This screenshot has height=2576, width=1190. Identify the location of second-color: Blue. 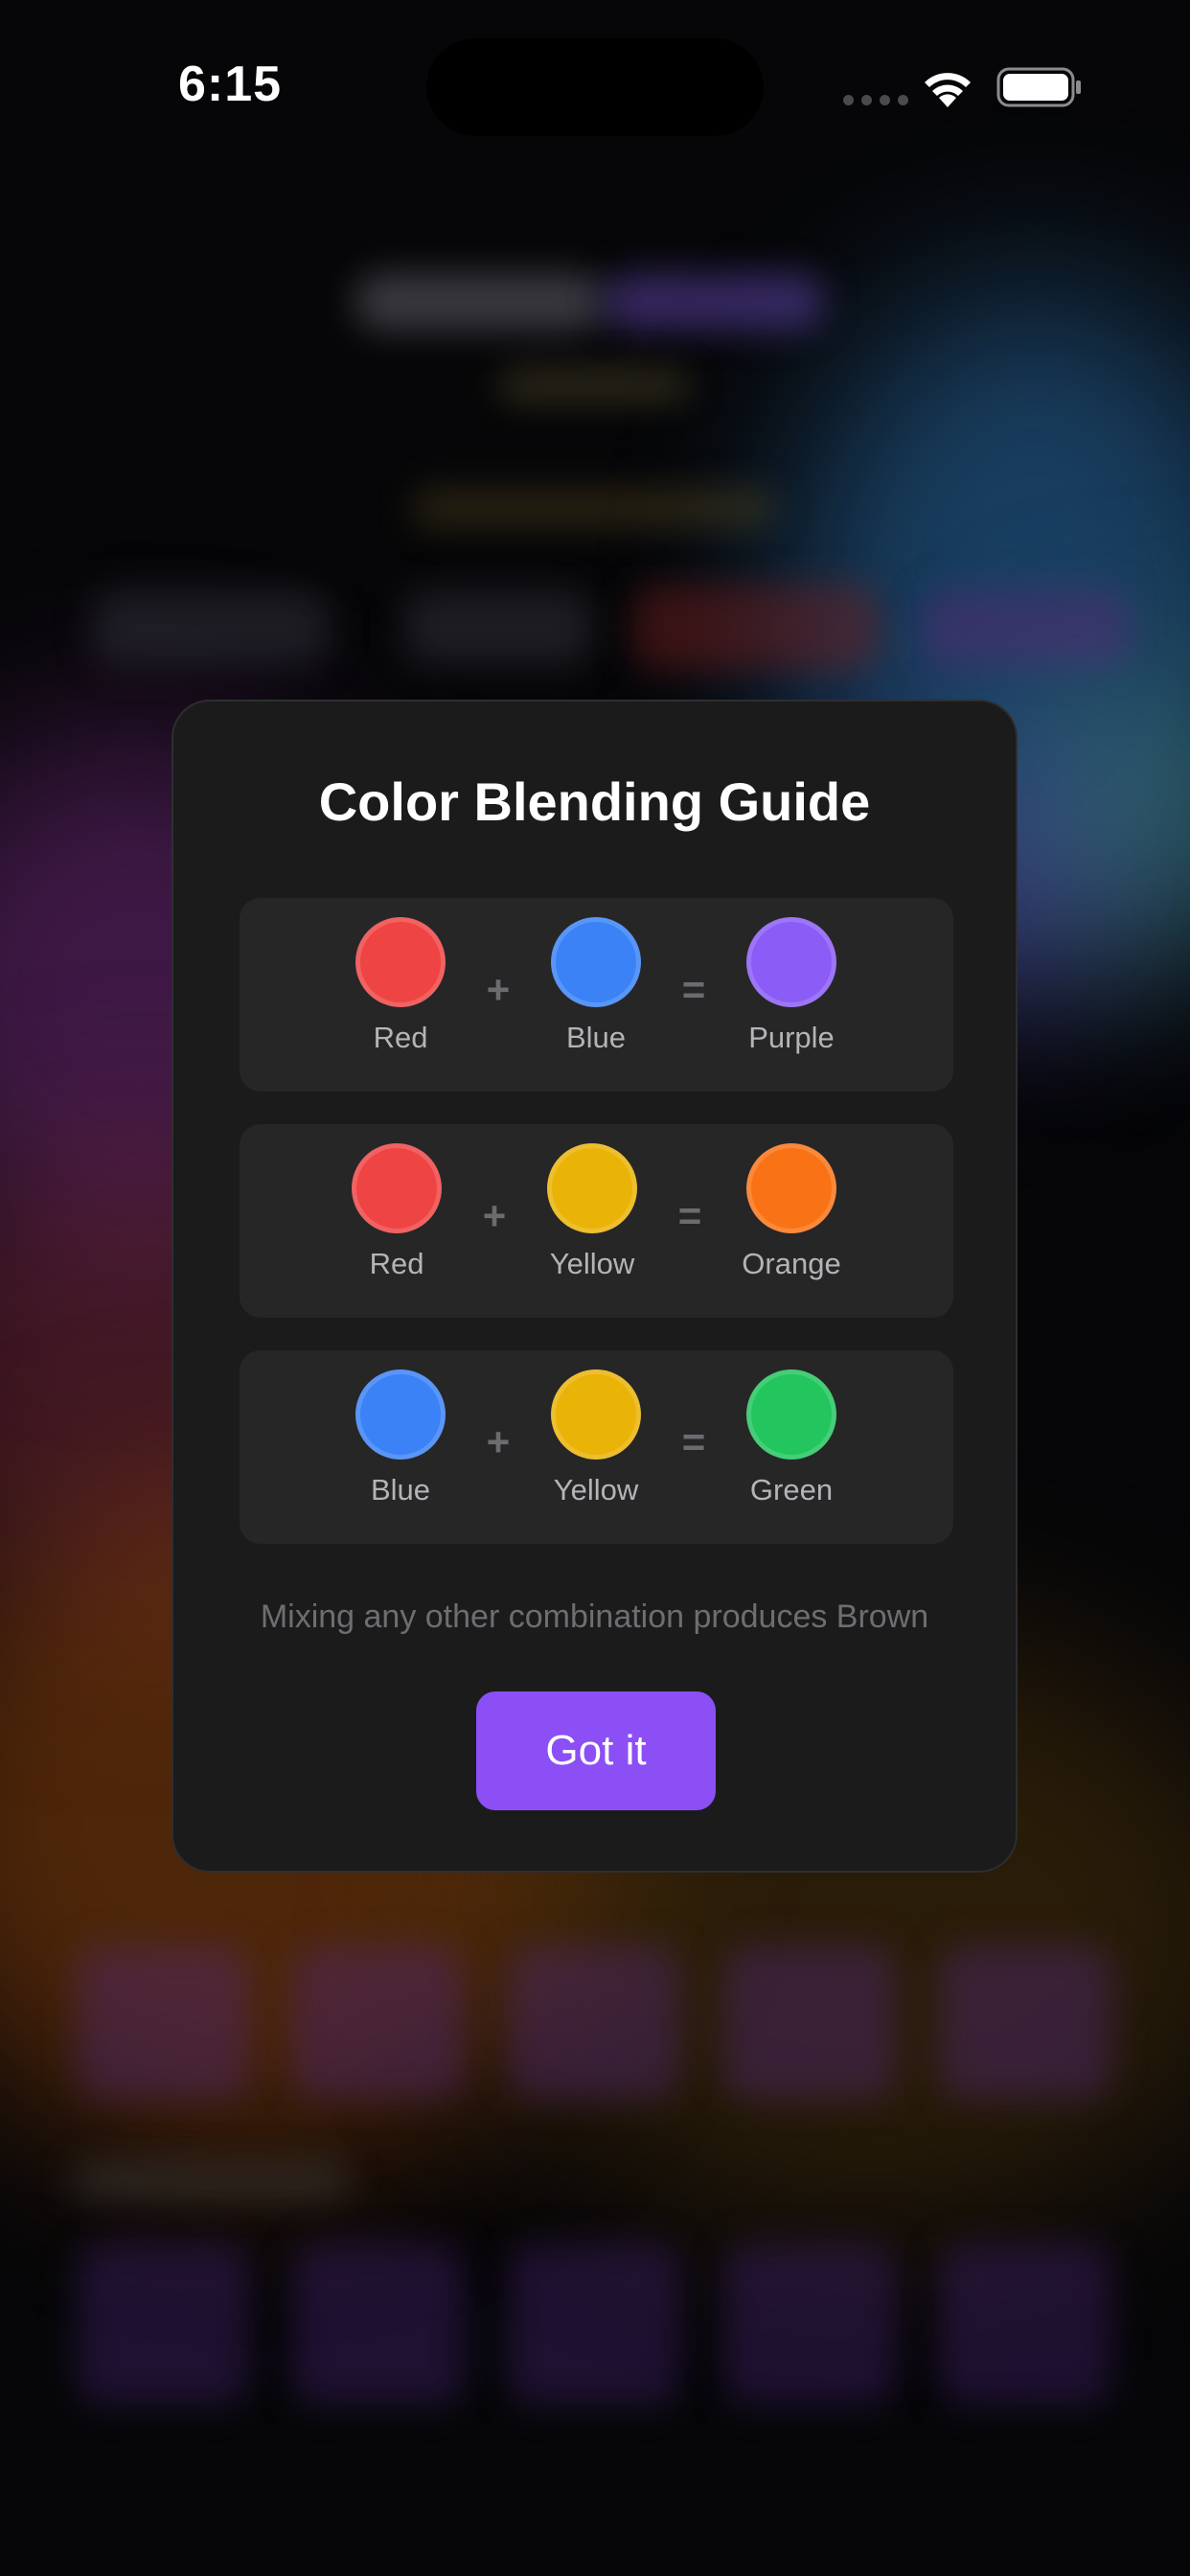
(596, 986).